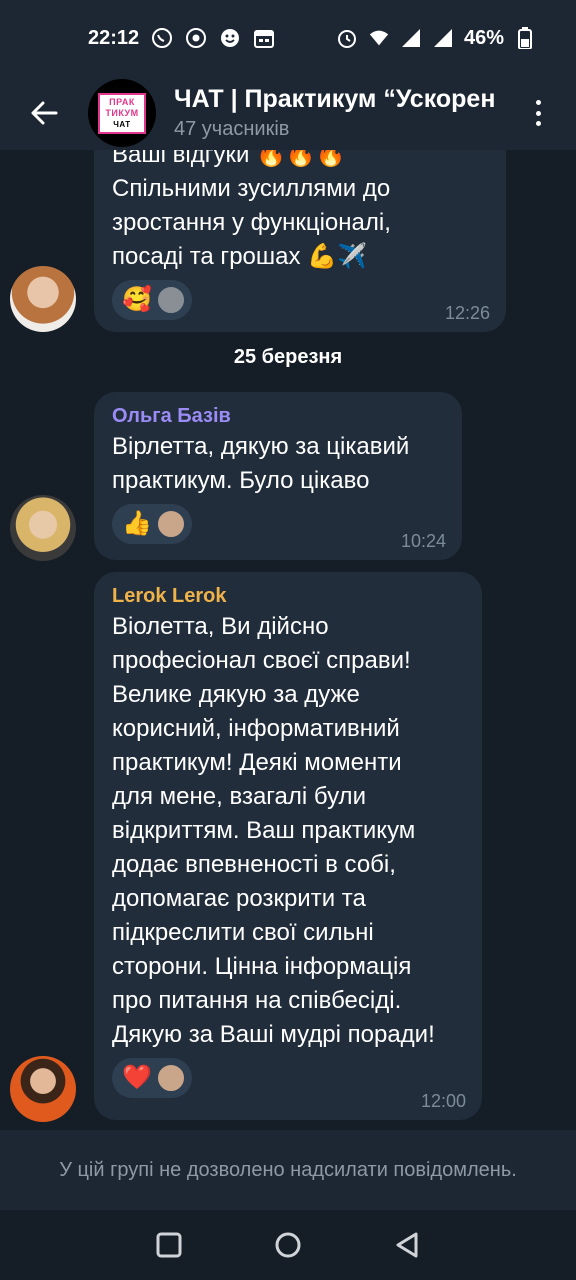  Describe the element at coordinates (229, 159) in the screenshot. I see `message-line: Ваші відгуки 🔥🔥🔥` at that location.